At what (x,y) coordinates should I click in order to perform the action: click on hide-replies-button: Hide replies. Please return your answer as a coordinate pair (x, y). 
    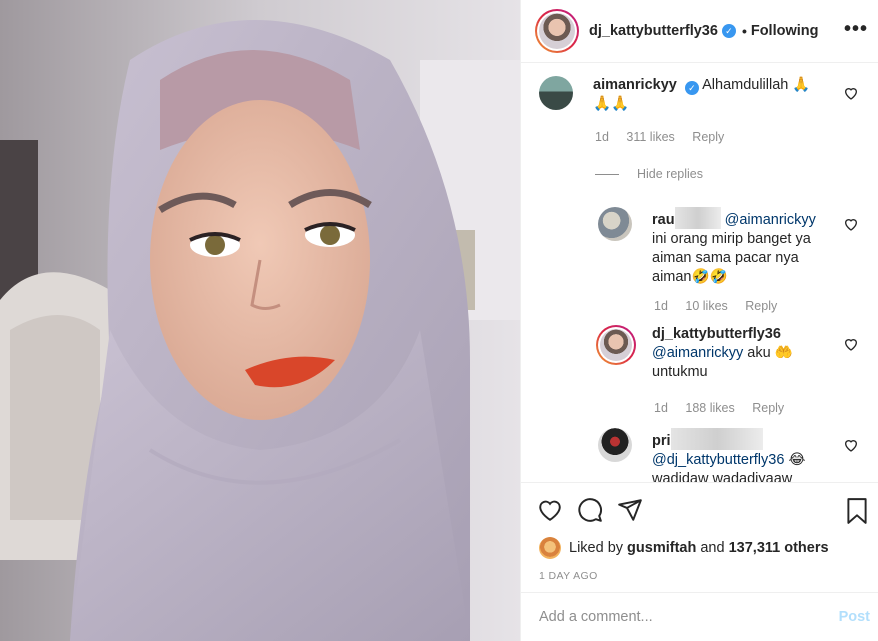
    Looking at the image, I should click on (649, 174).